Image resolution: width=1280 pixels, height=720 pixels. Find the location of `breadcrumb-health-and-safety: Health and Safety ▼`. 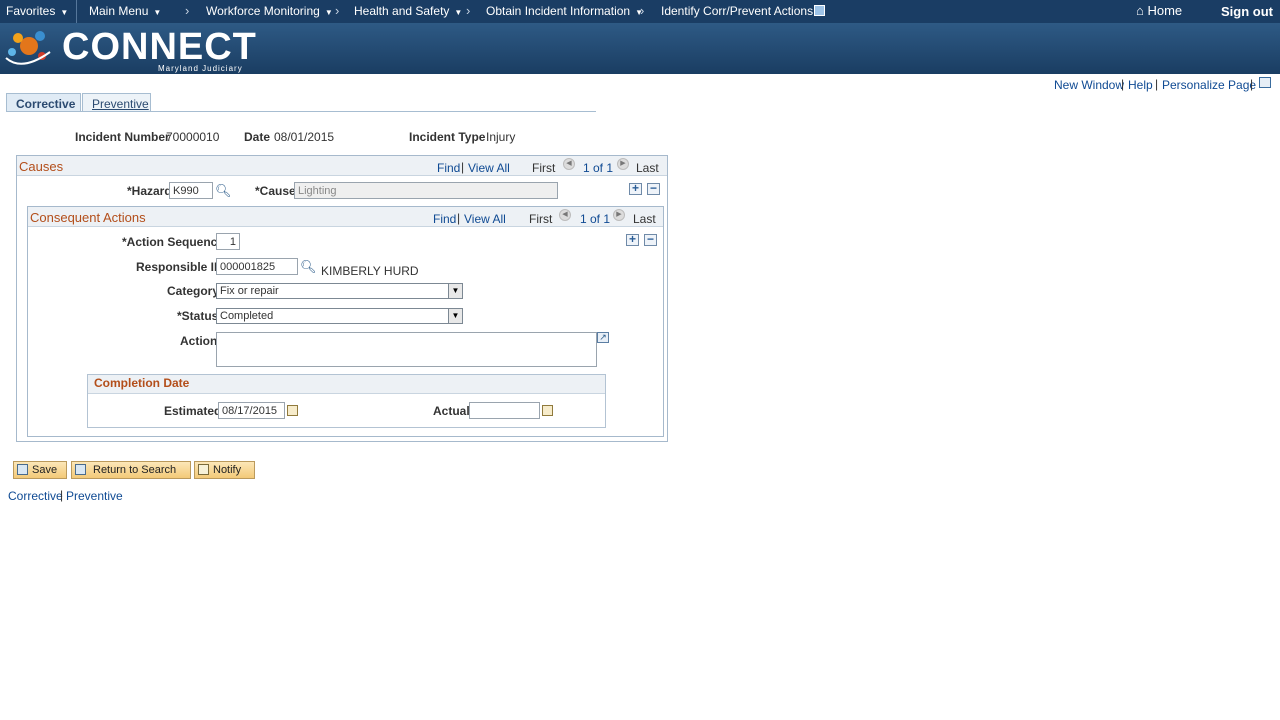

breadcrumb-health-and-safety: Health and Safety ▼ is located at coordinates (408, 11).